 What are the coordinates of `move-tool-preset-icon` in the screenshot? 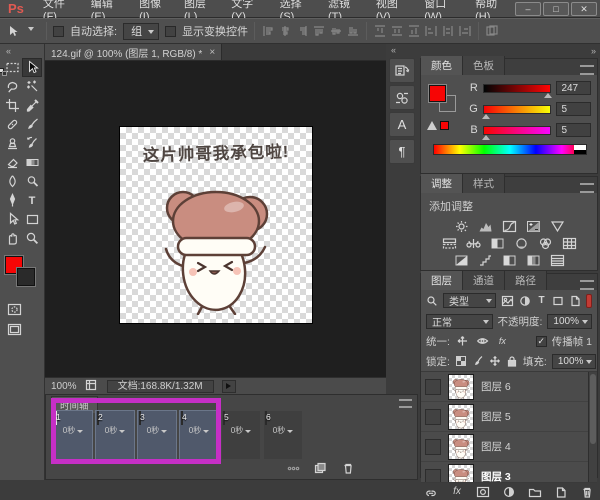 It's located at (13, 31).